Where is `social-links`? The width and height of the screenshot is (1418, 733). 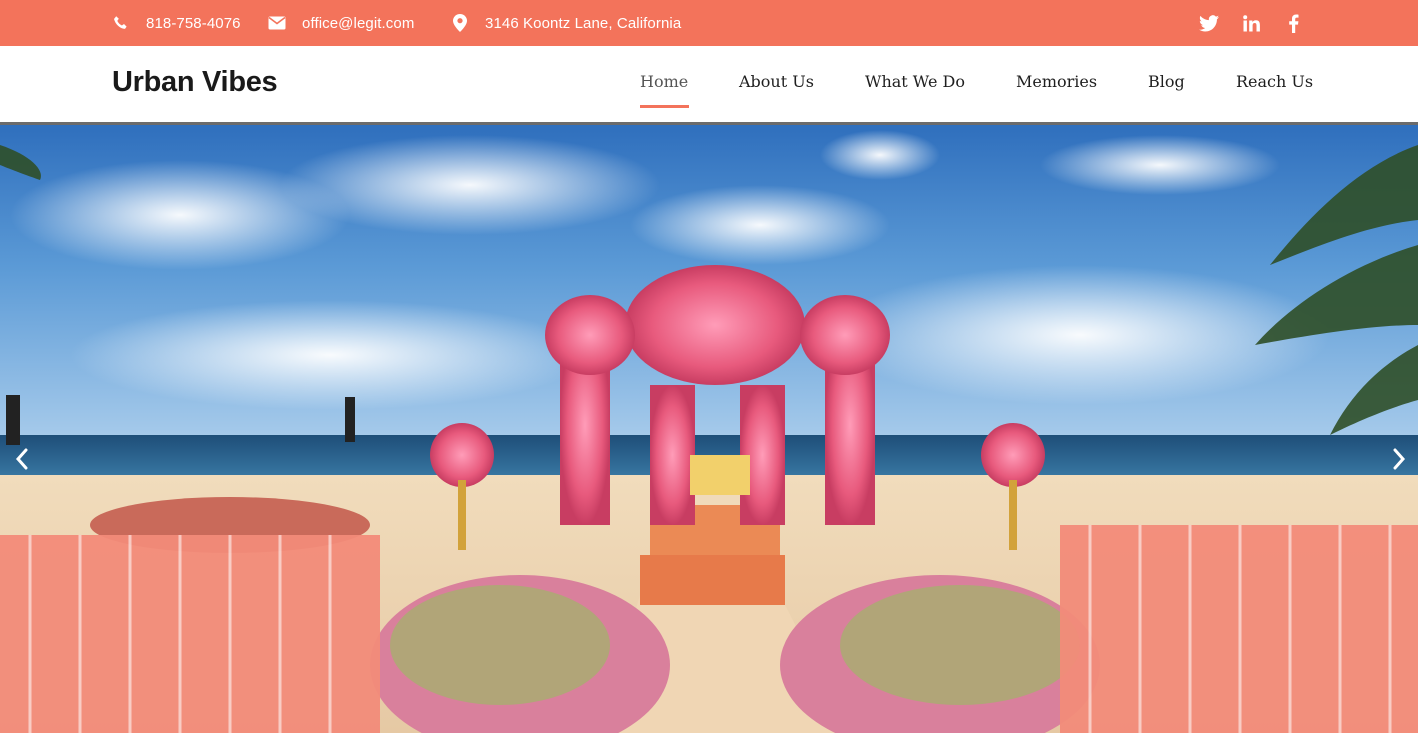 social-links is located at coordinates (1251, 23).